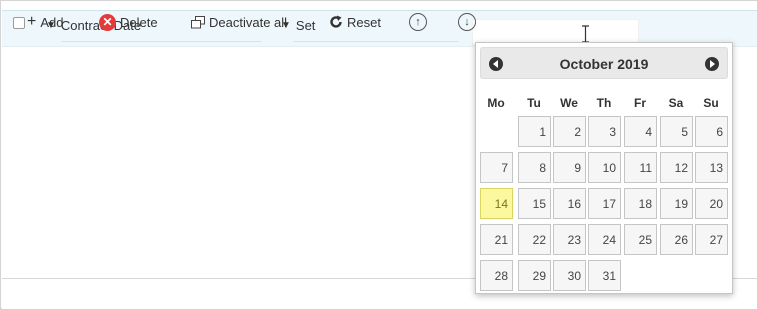 The width and height of the screenshot is (758, 309). I want to click on reset-label: Reset, so click(364, 22).